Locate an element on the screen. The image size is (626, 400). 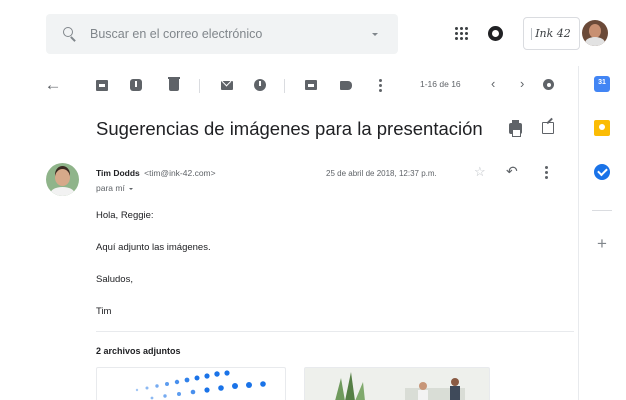
sender-avatar is located at coordinates (62, 179).